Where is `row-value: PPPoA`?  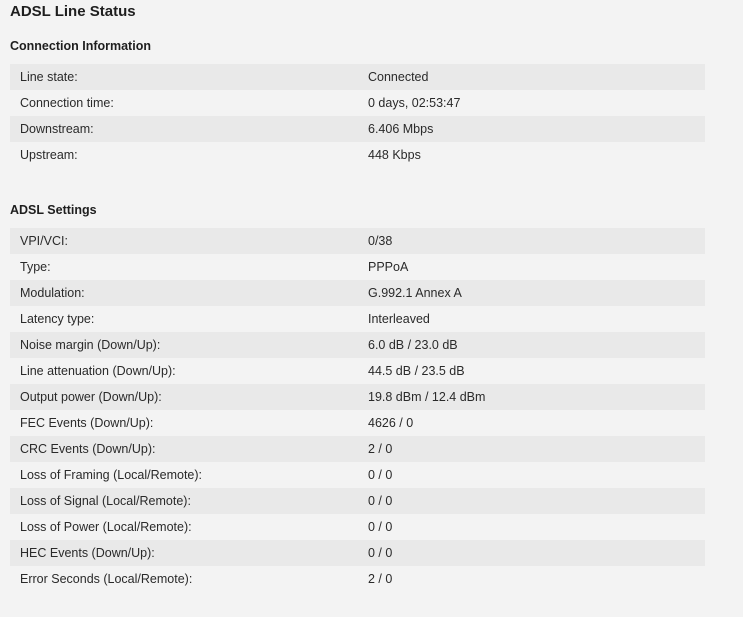 row-value: PPPoA is located at coordinates (388, 267).